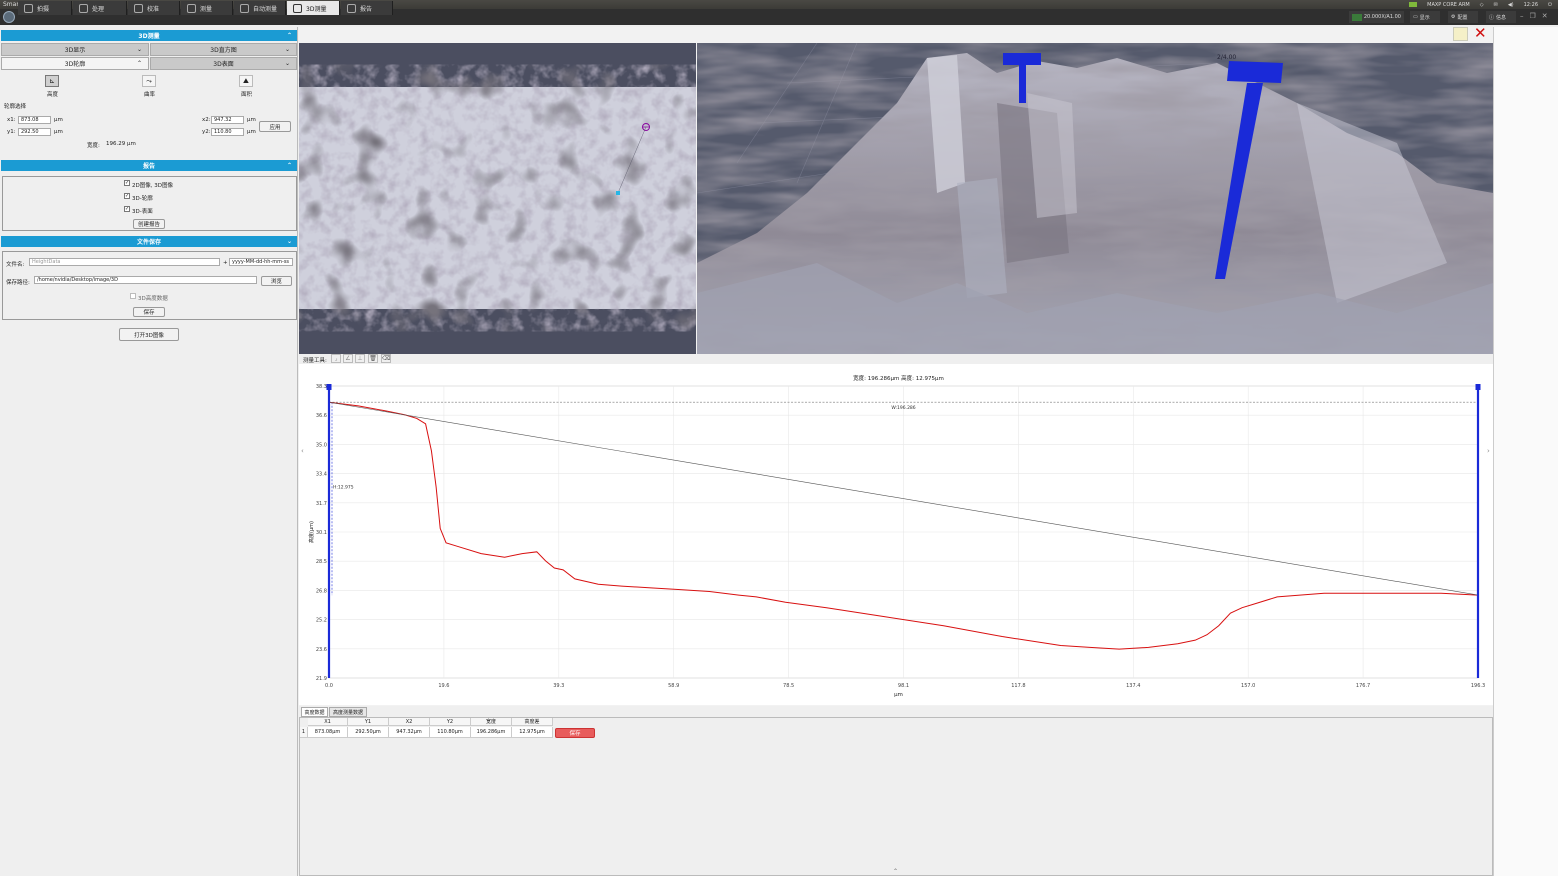 This screenshot has width=1558, height=876. Describe the element at coordinates (251, 120) in the screenshot. I see `x2-unit: μm` at that location.